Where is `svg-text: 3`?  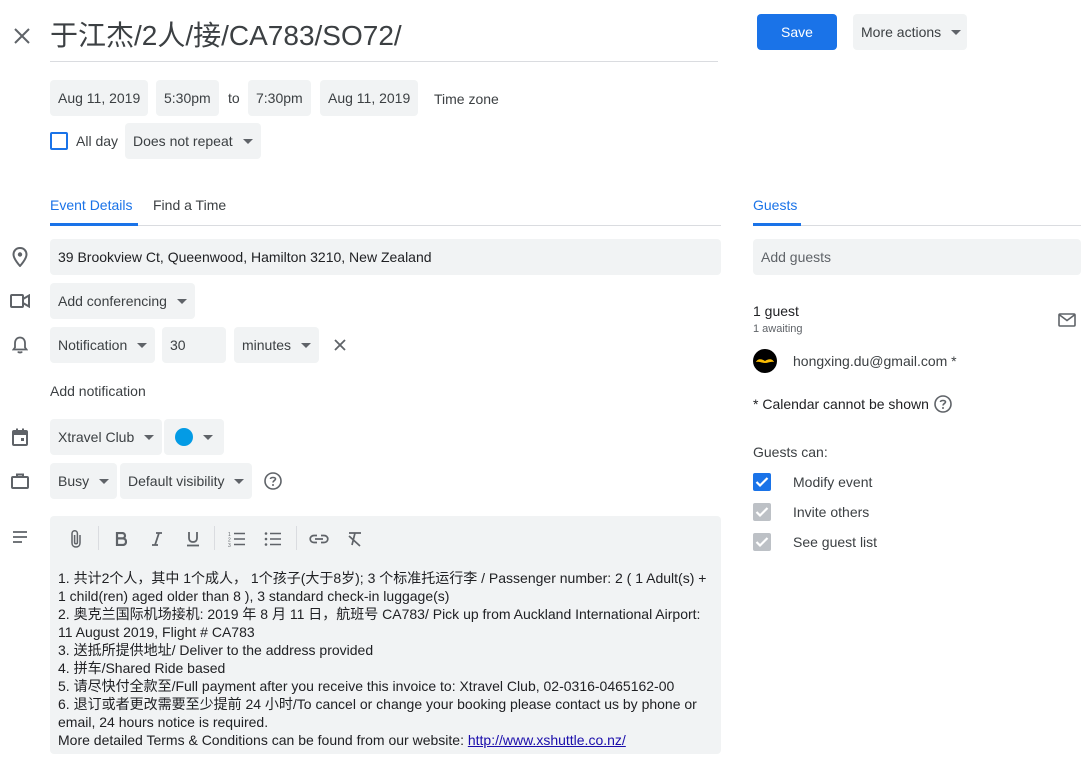 svg-text: 3 is located at coordinates (229, 545).